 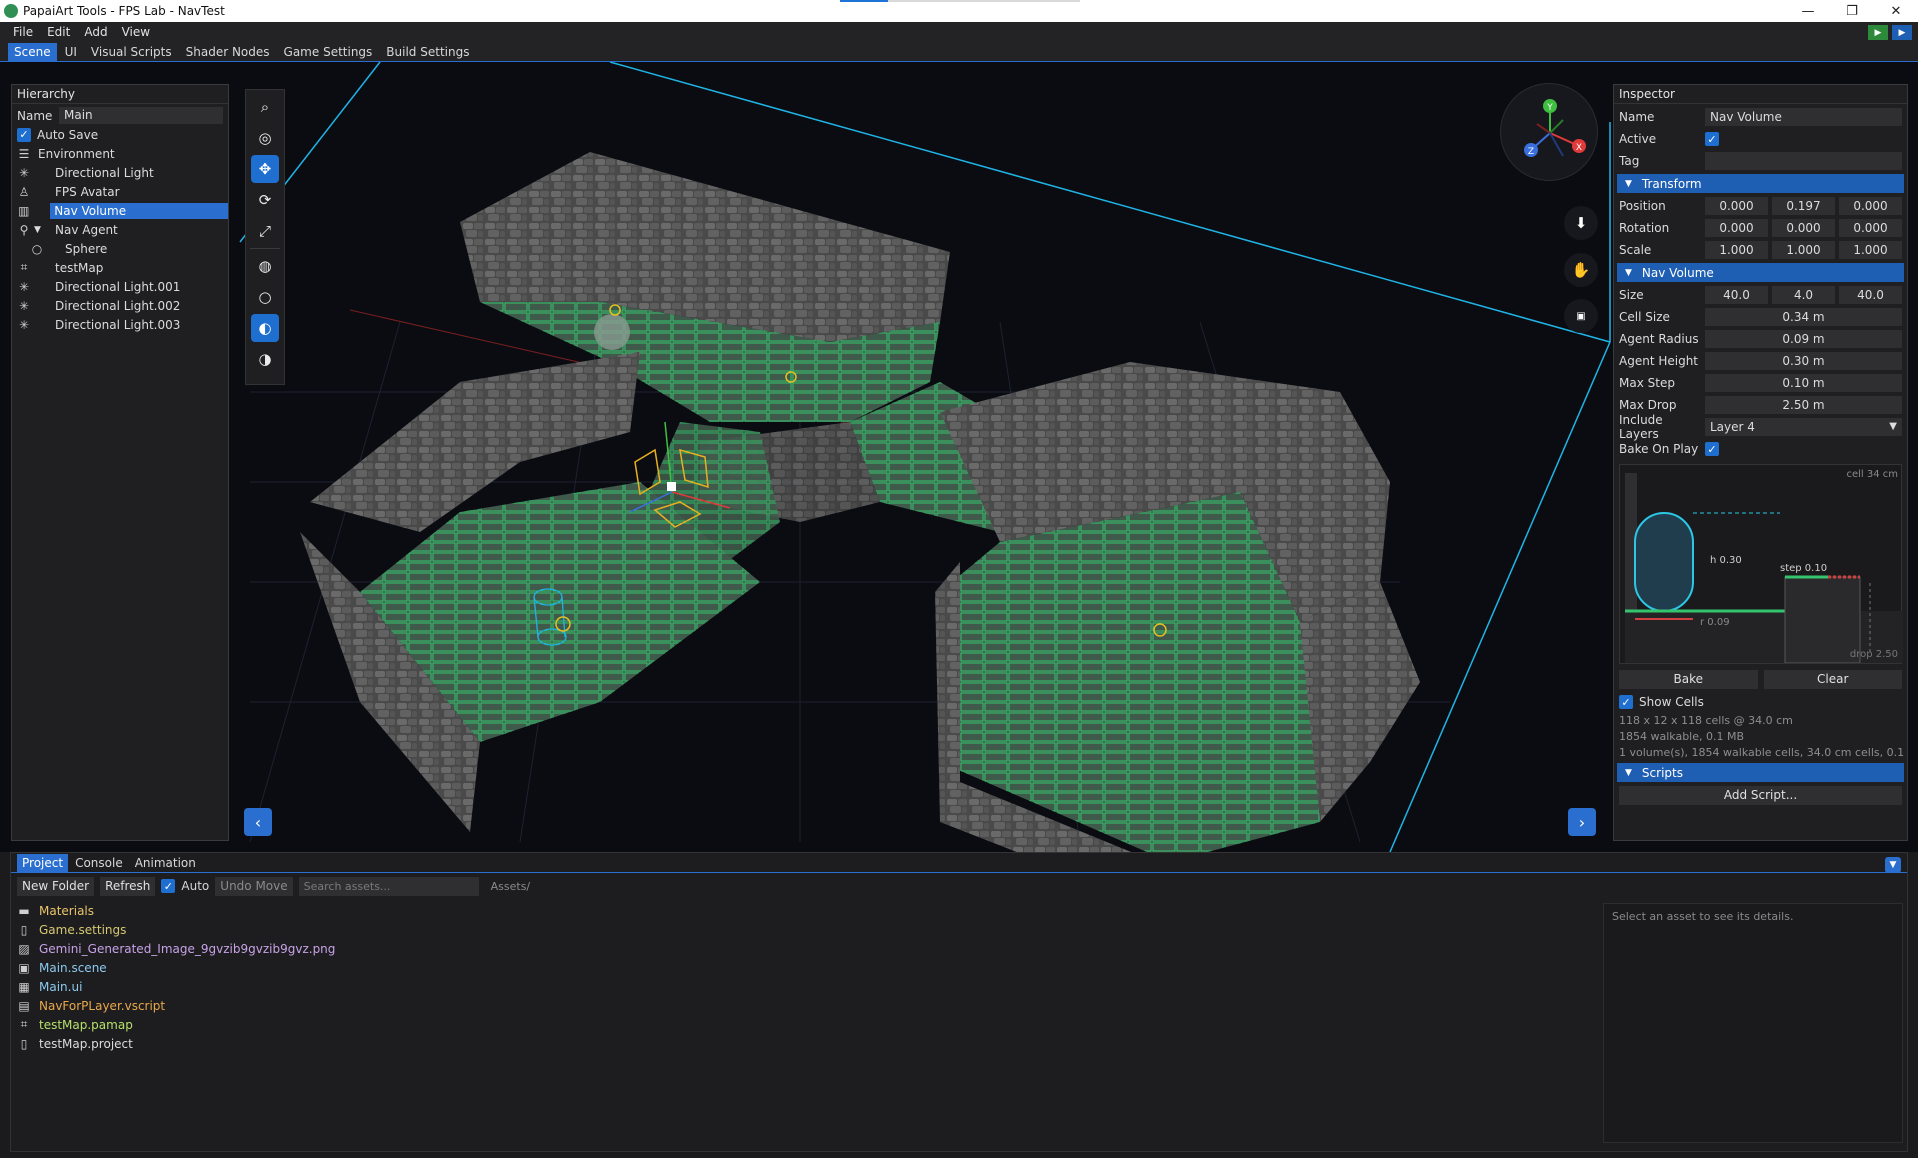 I want to click on scene-name-field: Main, so click(x=141, y=115).